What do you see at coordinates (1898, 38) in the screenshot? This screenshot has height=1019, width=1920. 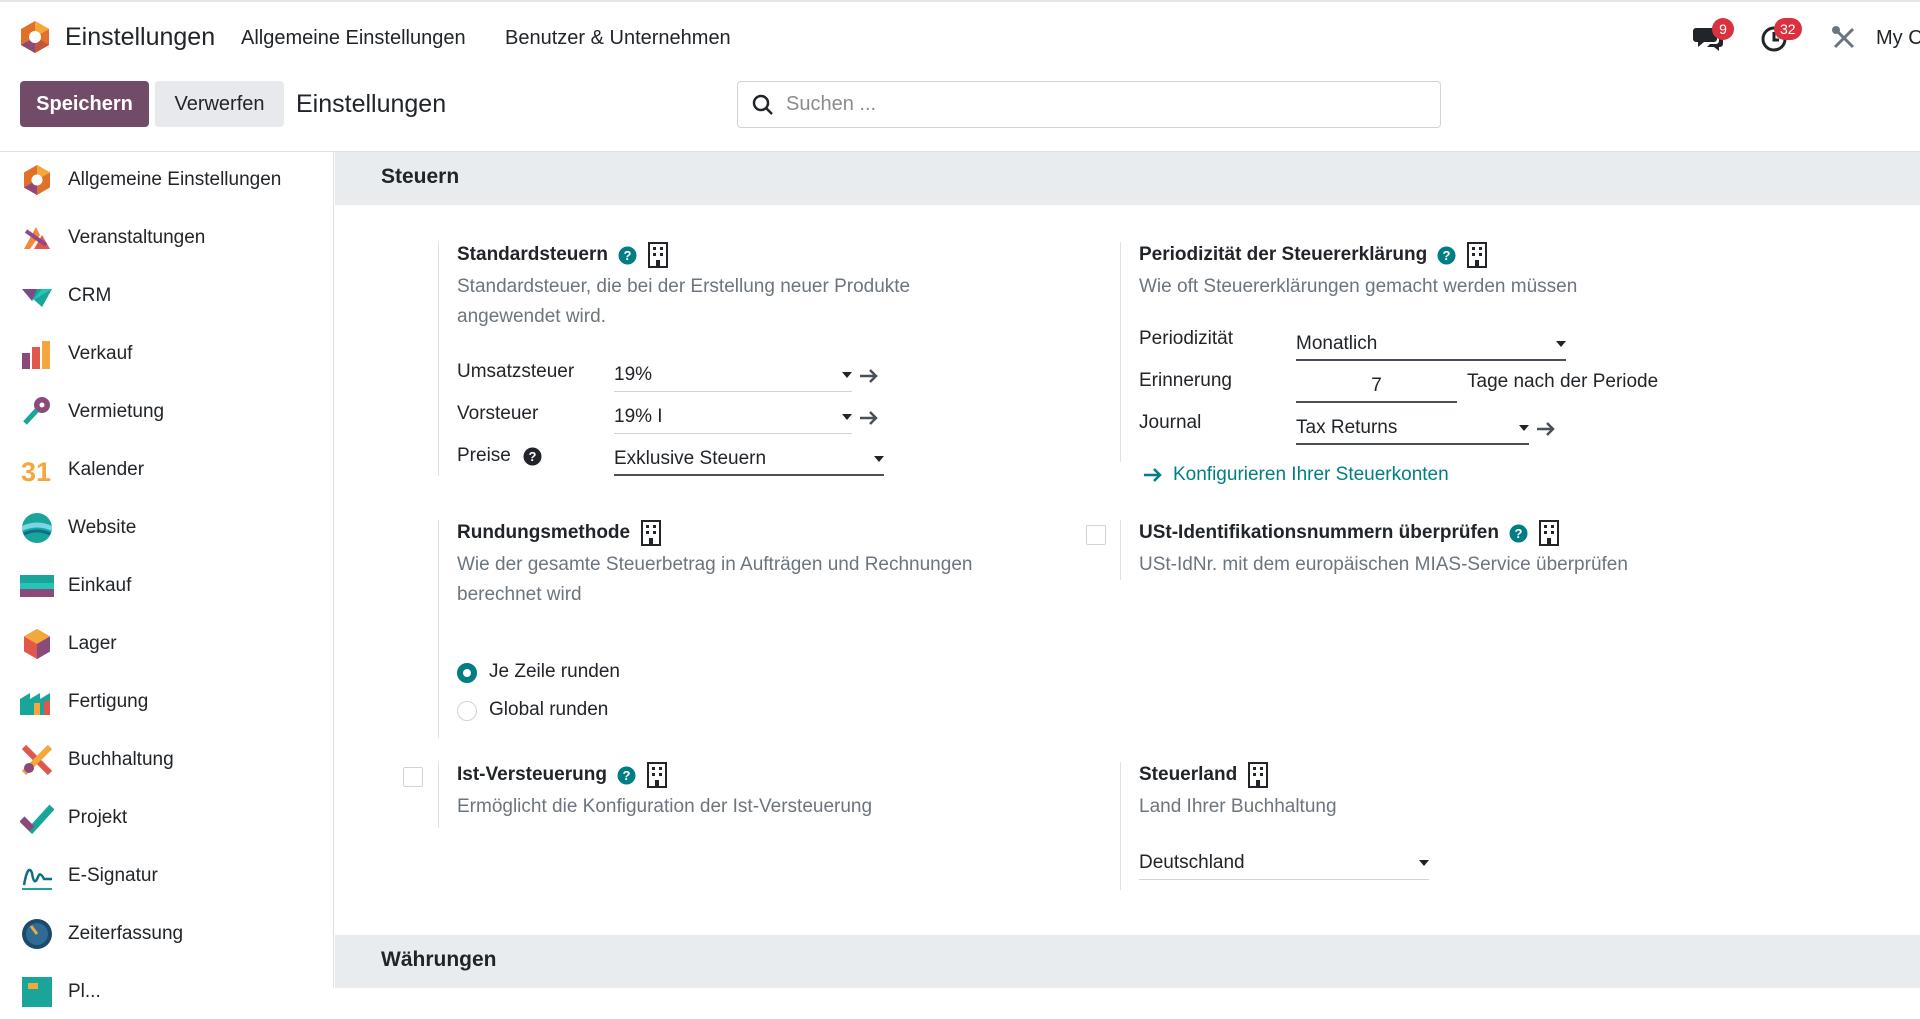 I see `company-switcher: My C` at bounding box center [1898, 38].